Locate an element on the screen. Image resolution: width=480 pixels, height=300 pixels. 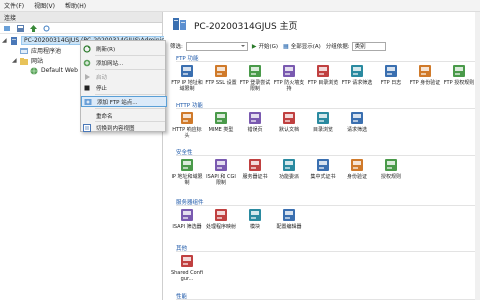
menu-item-rename: 重命名 is located at coordinates (124, 115).